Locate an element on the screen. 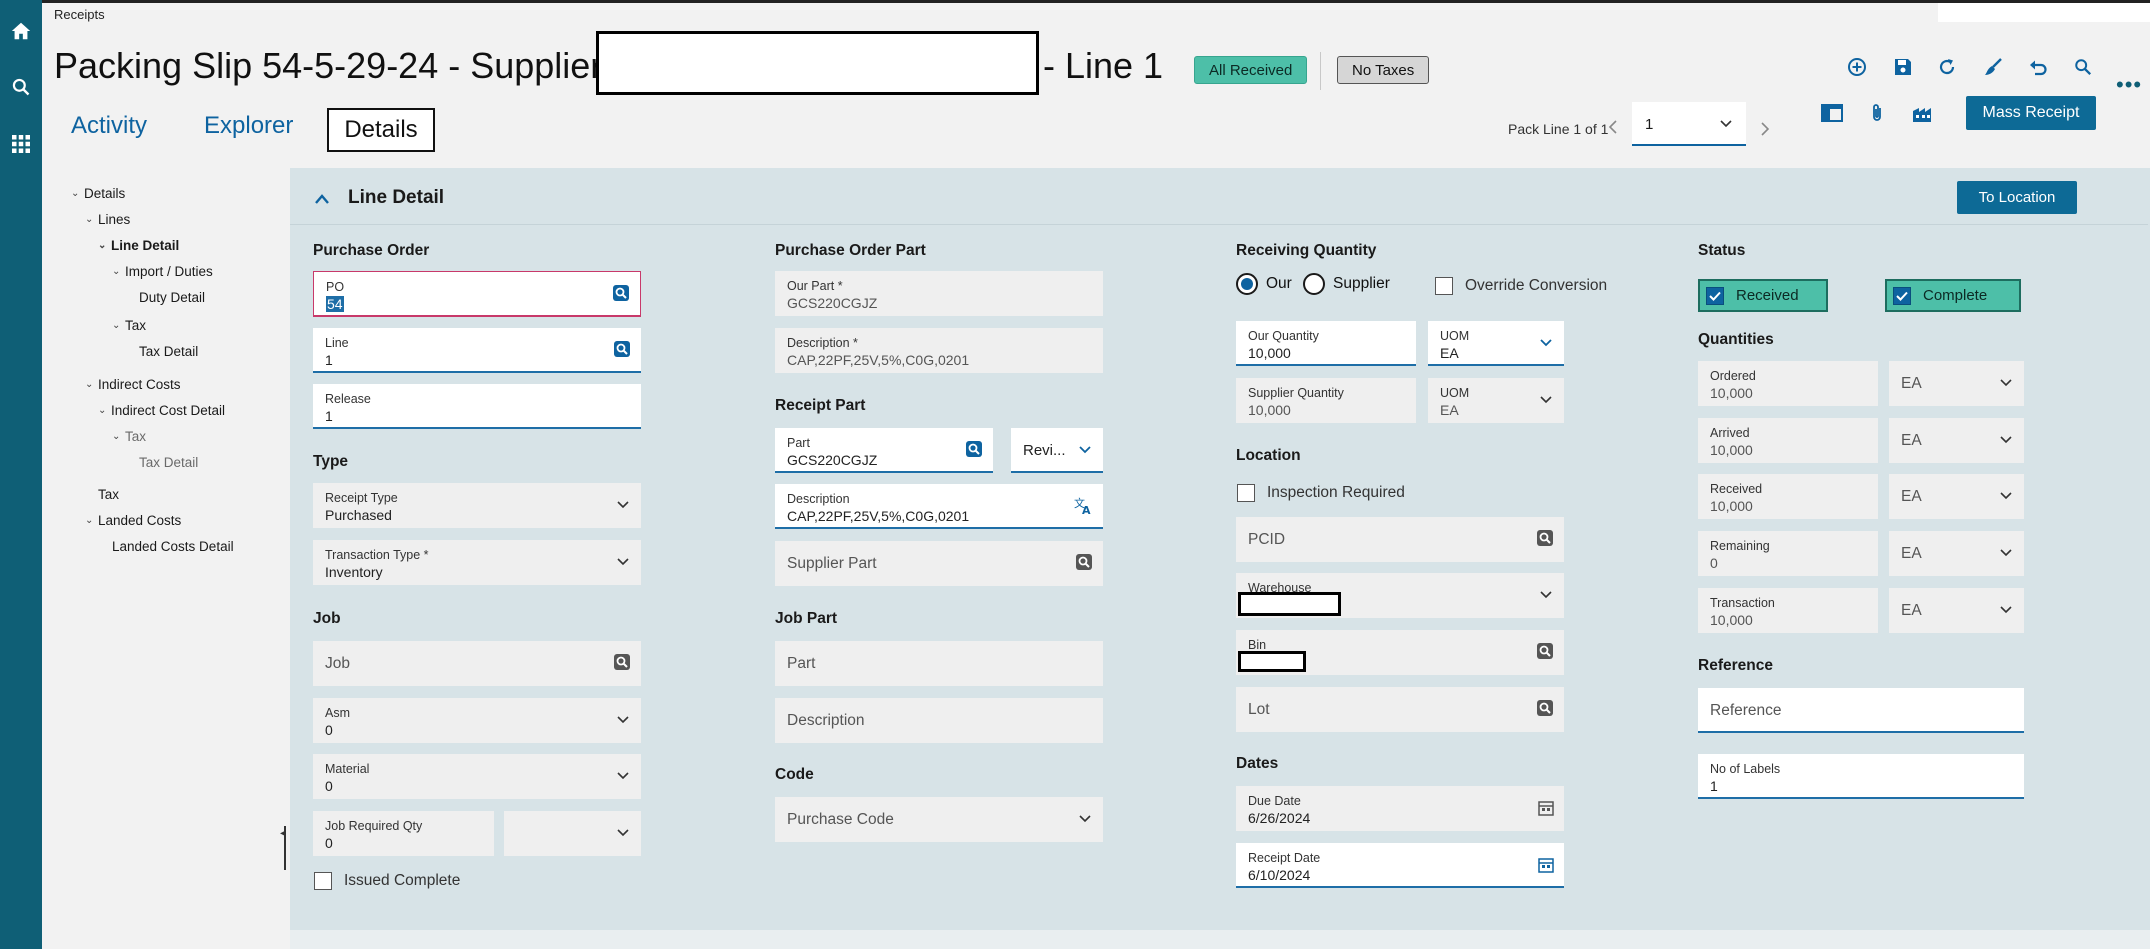 The width and height of the screenshot is (2150, 949). tree-item-tax-2: ⌄ Tax is located at coordinates (129, 436).